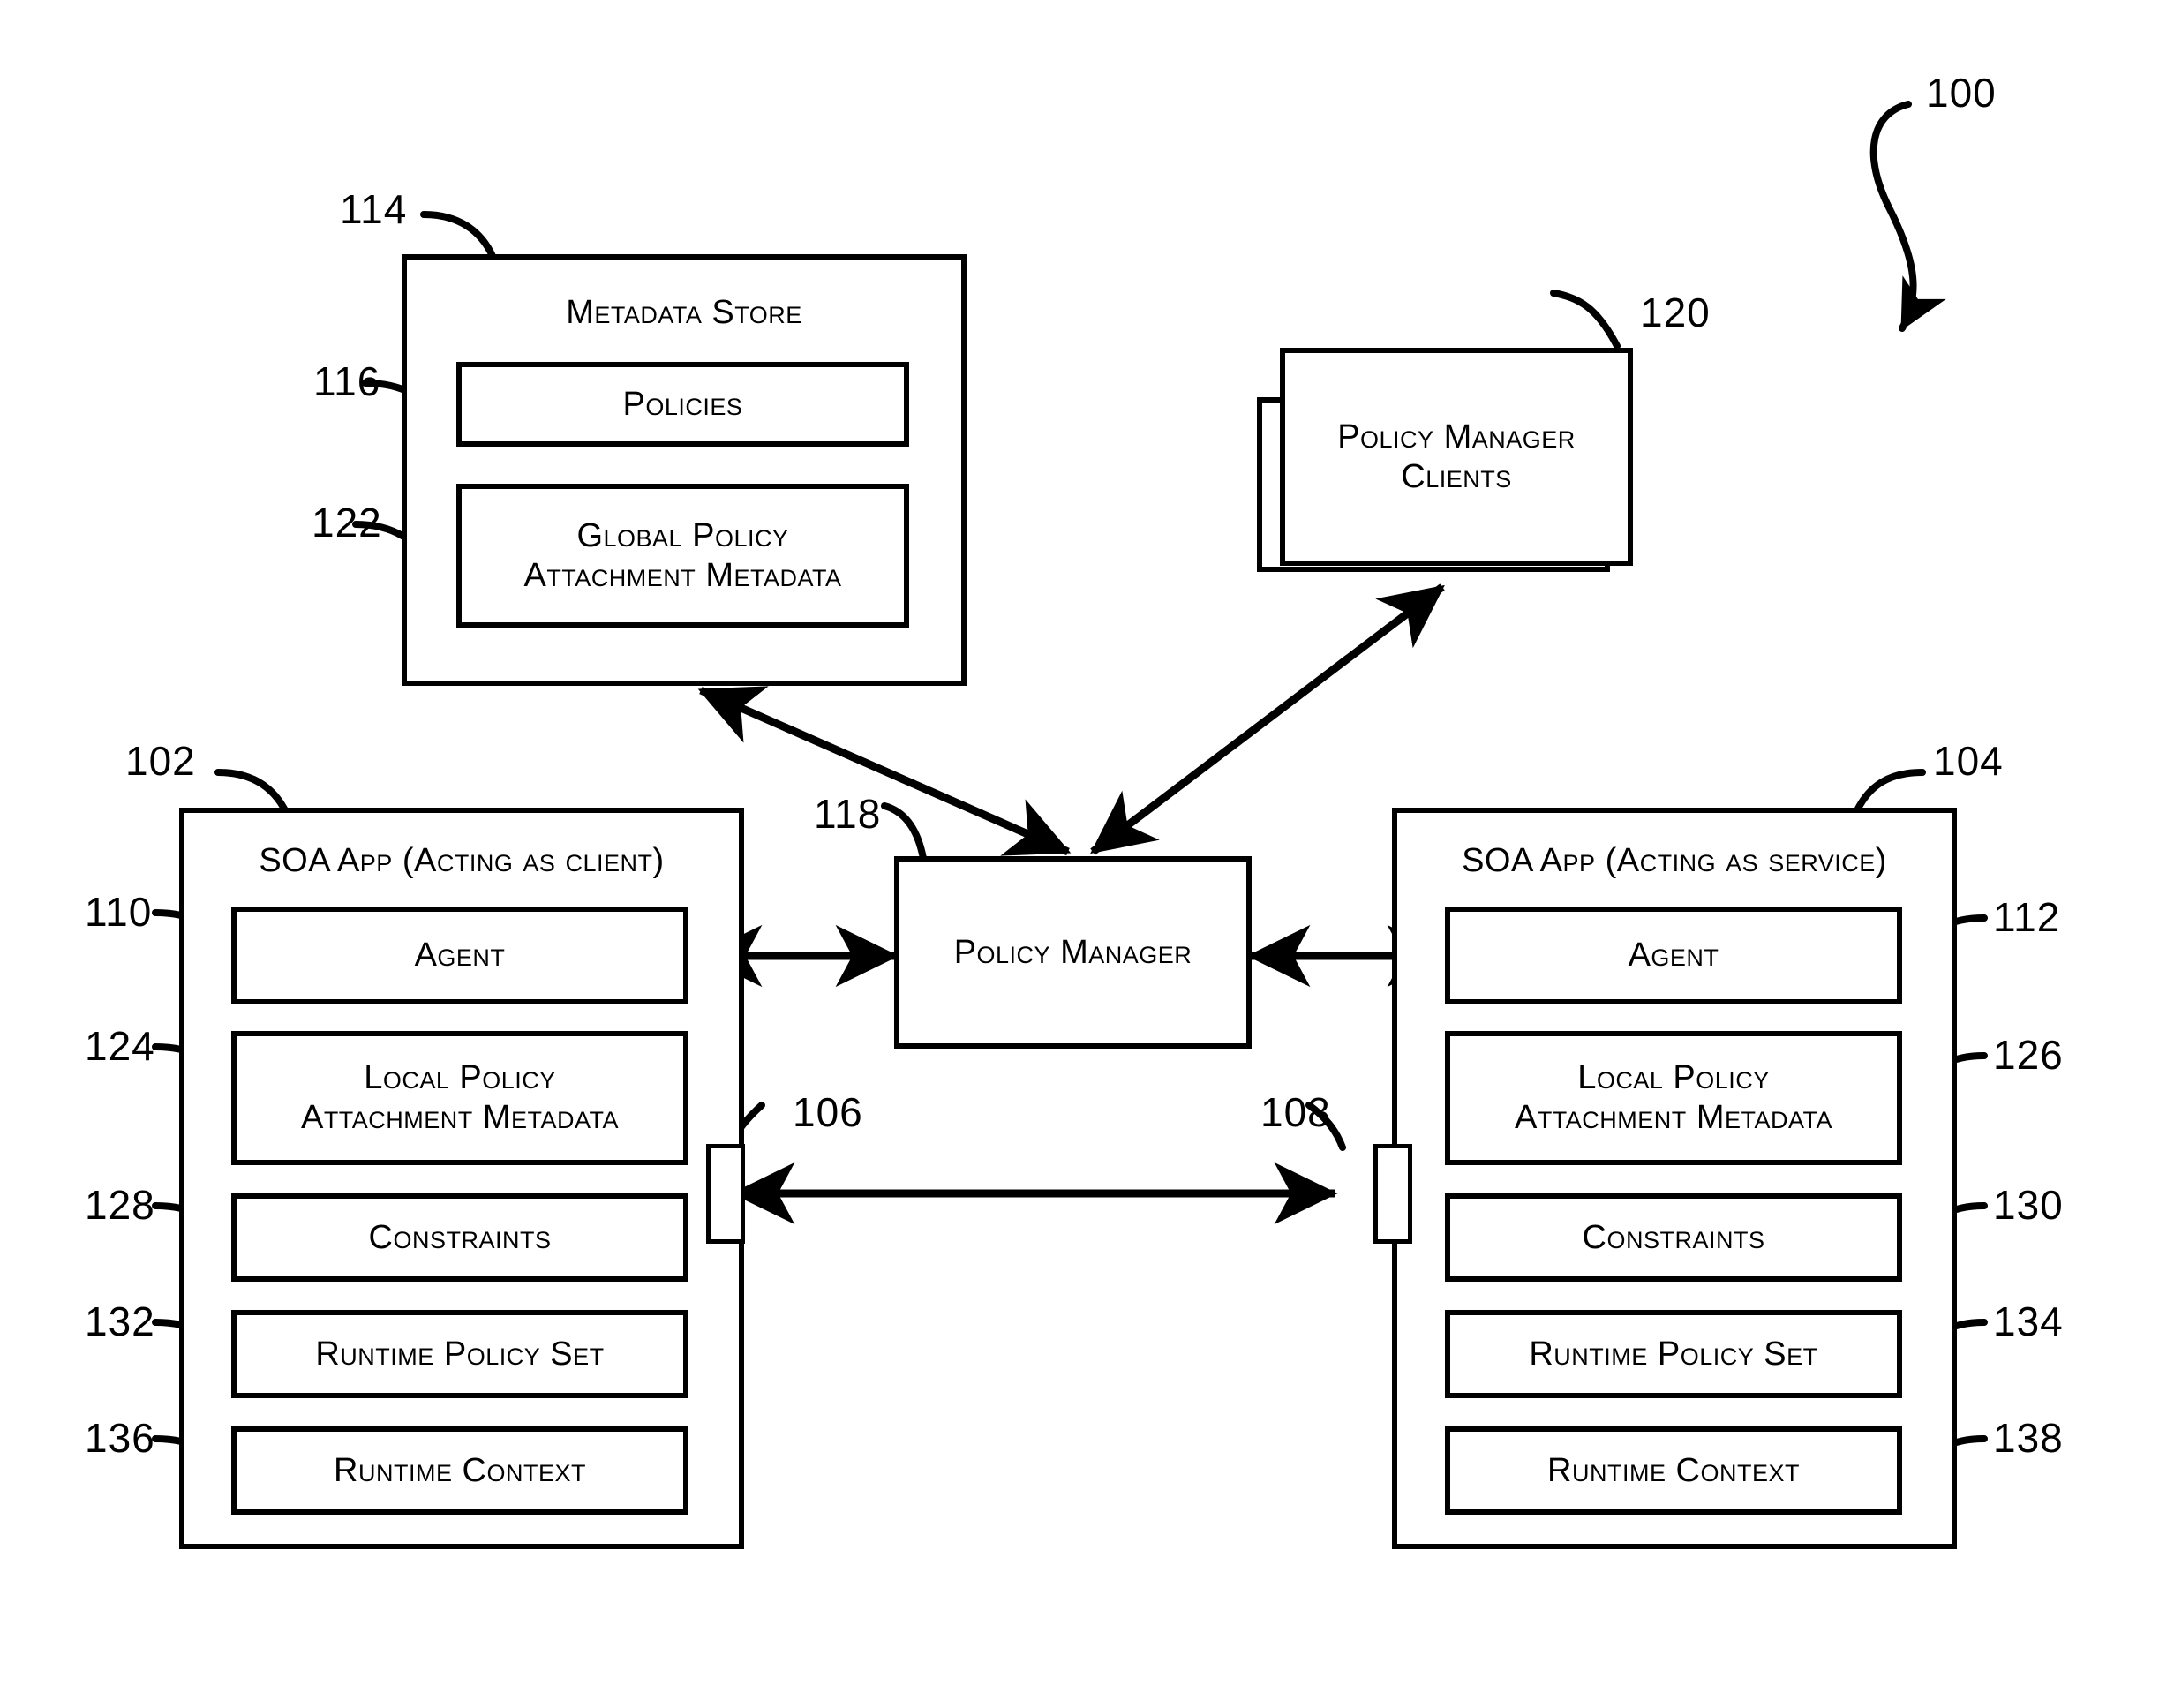 This screenshot has height=1708, width=2159. I want to click on ref-112: 112, so click(2027, 917).